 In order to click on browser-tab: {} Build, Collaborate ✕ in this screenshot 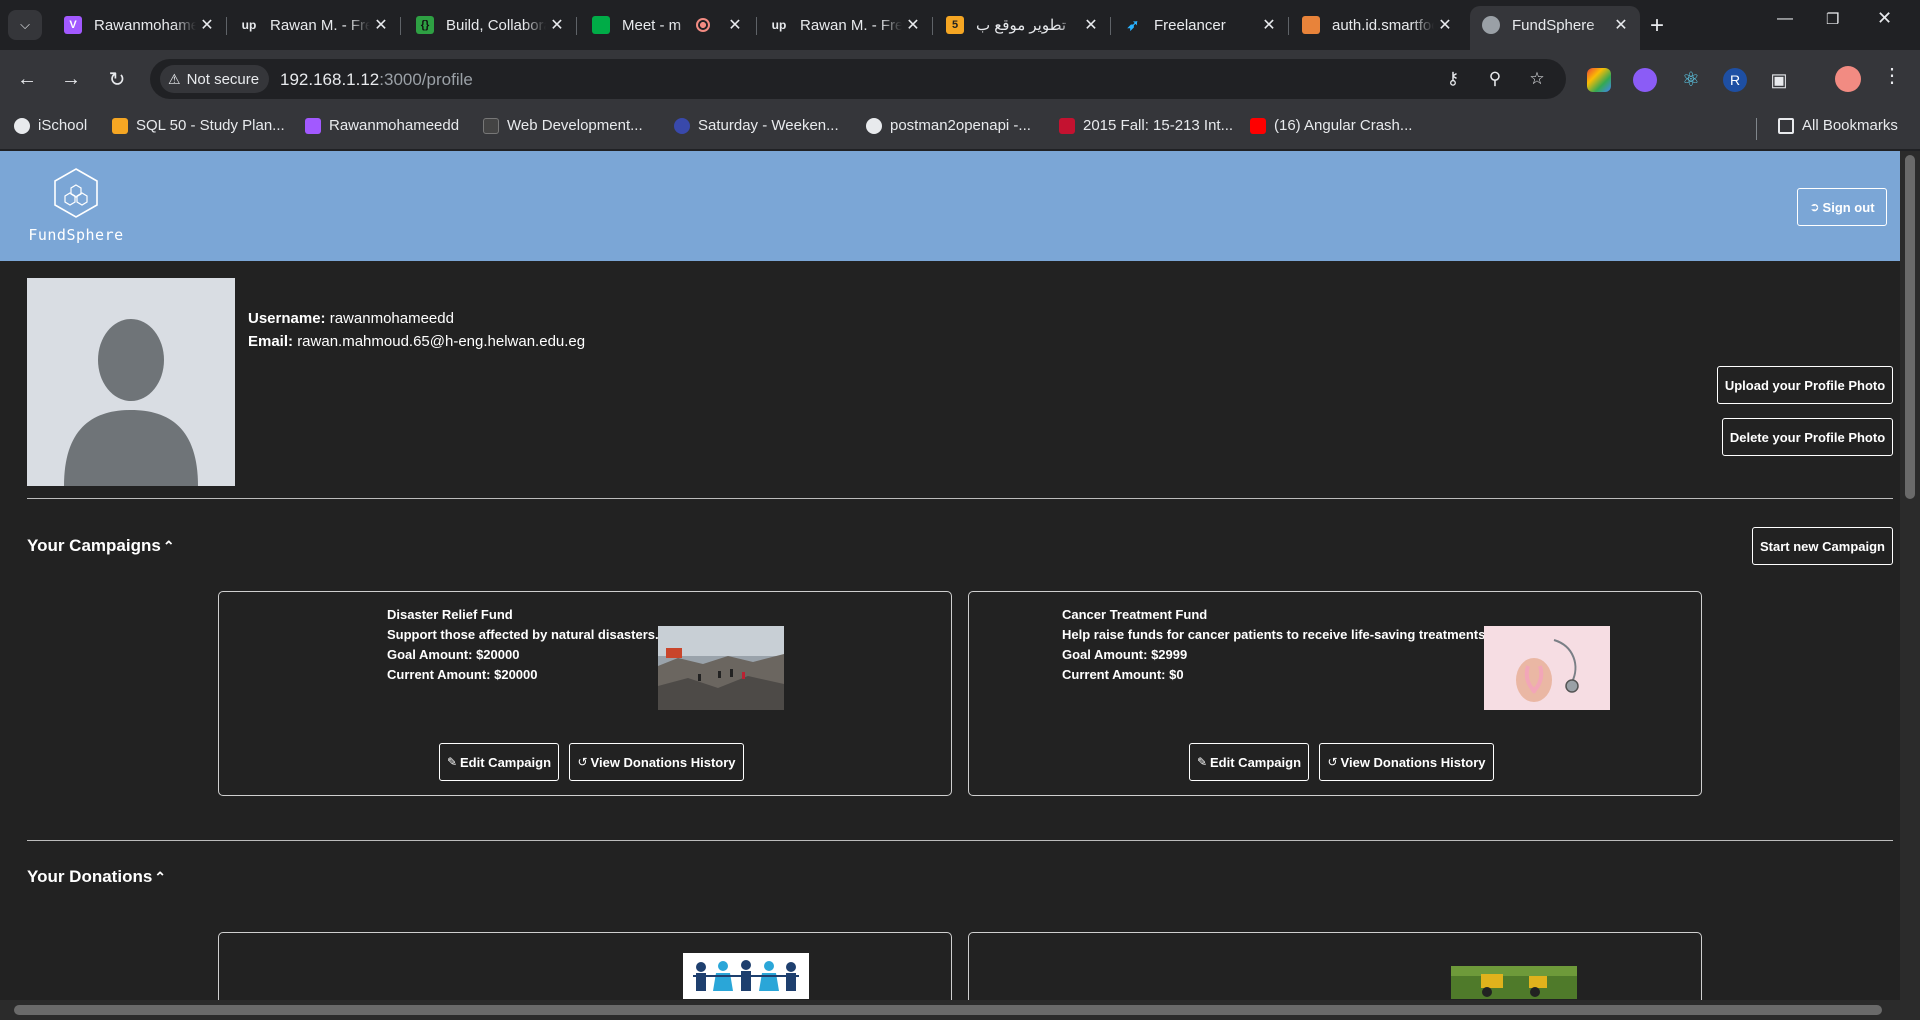, I will do `click(490, 25)`.